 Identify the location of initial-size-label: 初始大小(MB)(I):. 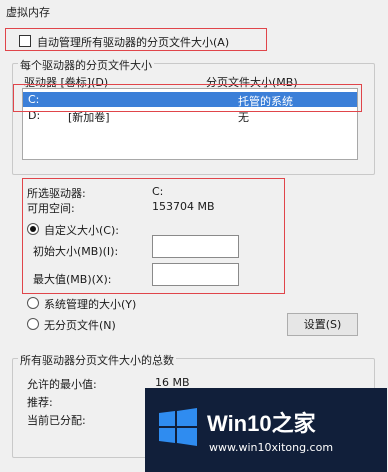
(76, 251).